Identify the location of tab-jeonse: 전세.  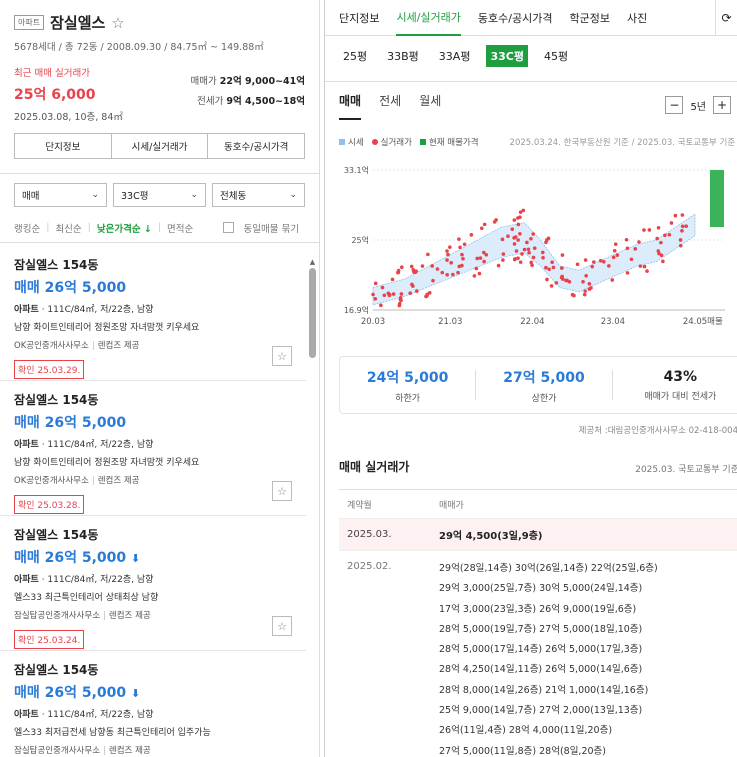
(390, 106).